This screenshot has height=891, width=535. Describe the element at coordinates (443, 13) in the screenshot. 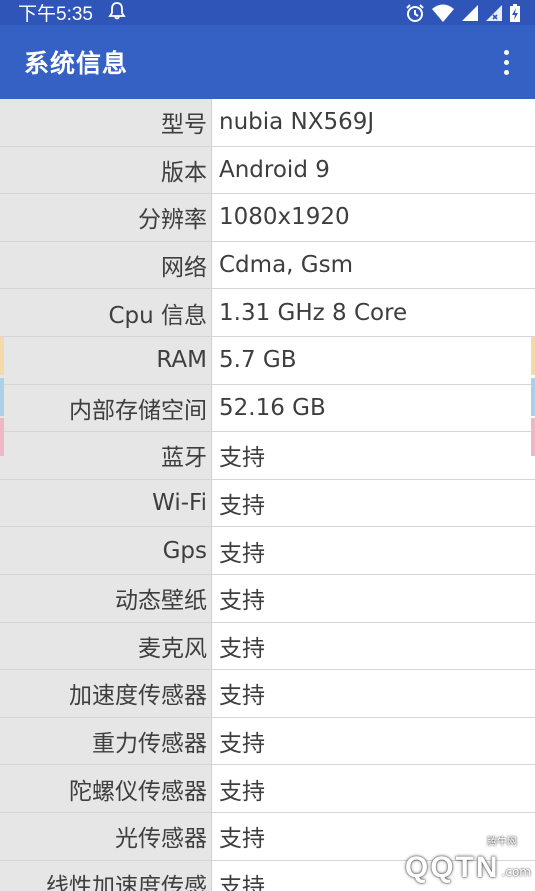

I see `wifi-icon` at that location.